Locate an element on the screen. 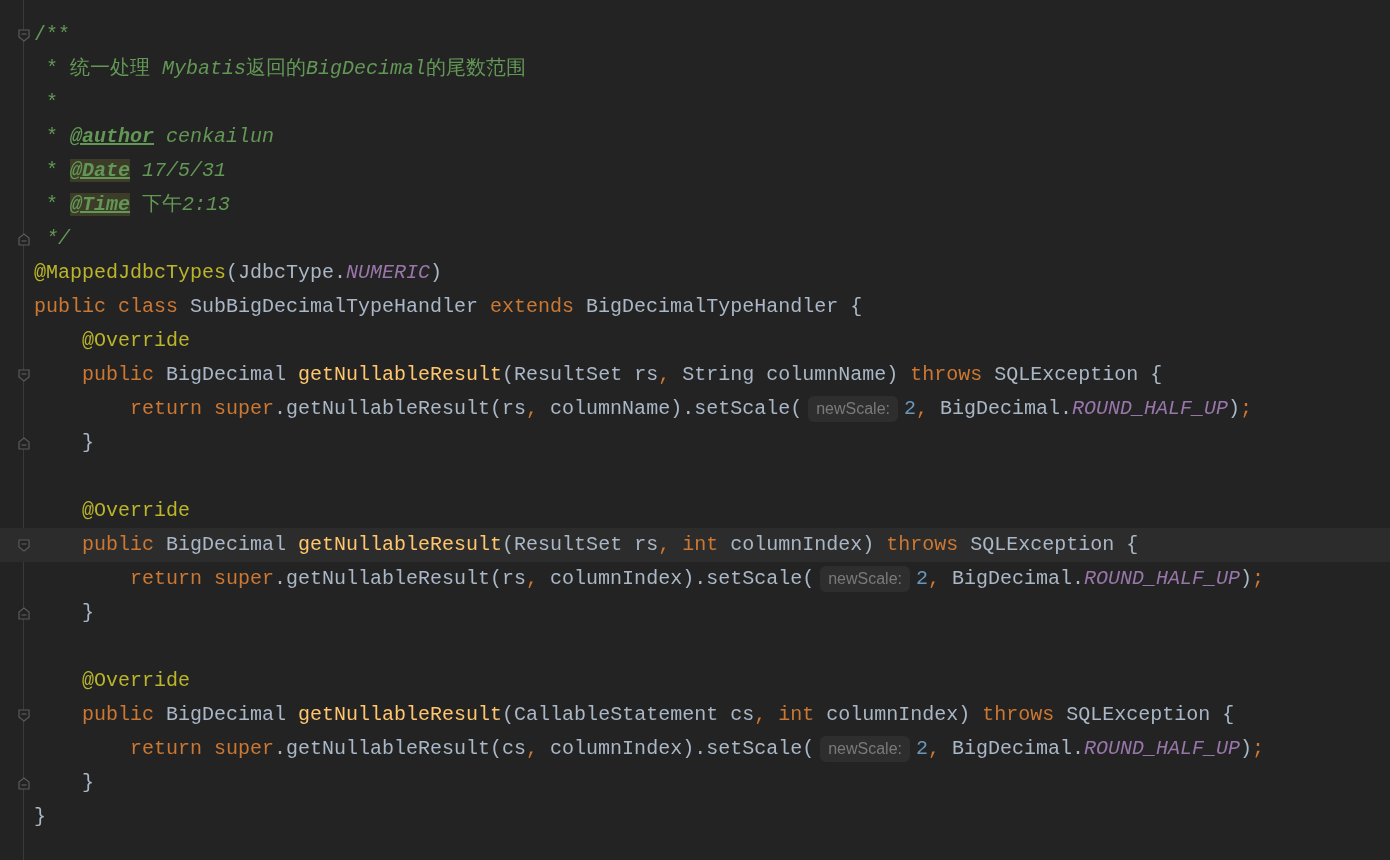  code-text: public BigDecimal getNullableResult(ResultSet rs, int columnIndex) throws SQLException { is located at coordinates (610, 545).